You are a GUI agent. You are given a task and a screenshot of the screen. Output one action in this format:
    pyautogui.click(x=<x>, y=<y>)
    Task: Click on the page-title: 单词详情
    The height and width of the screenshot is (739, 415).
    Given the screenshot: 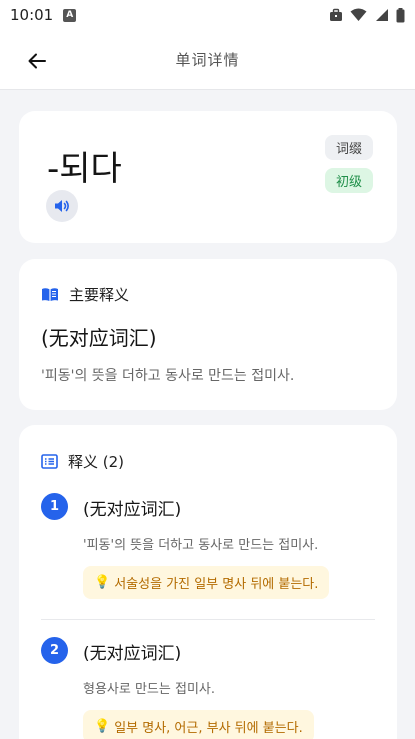 What is the action you would take?
    pyautogui.click(x=207, y=60)
    